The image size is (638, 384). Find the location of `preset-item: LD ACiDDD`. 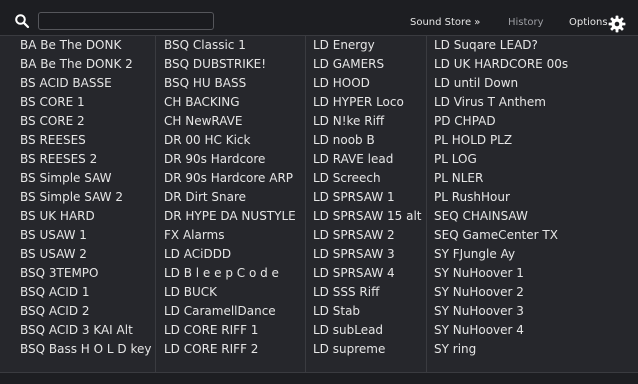

preset-item: LD ACiDDD is located at coordinates (197, 254).